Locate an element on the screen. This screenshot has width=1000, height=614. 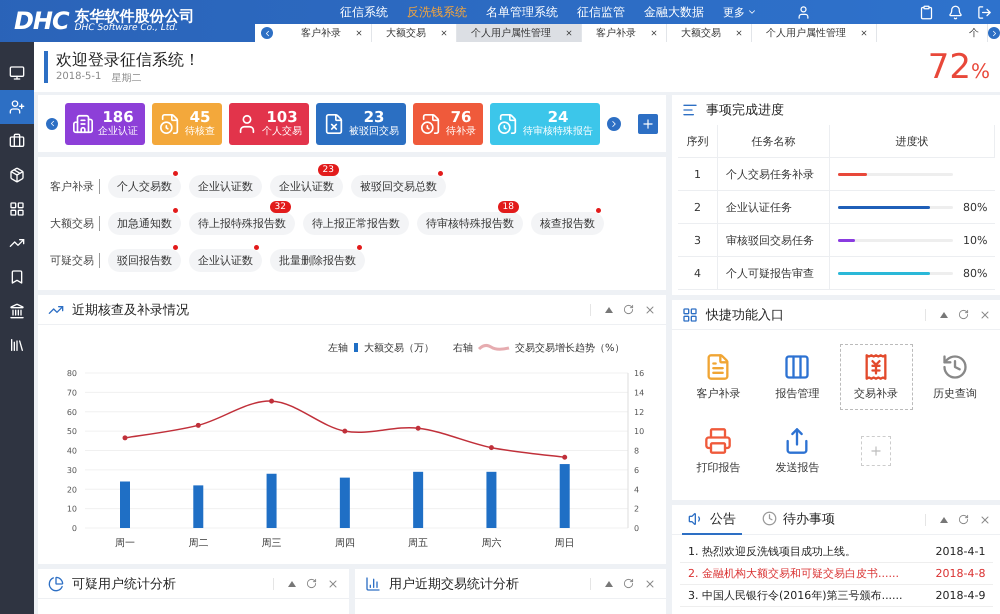
axis-label: 周四 is located at coordinates (344, 543).